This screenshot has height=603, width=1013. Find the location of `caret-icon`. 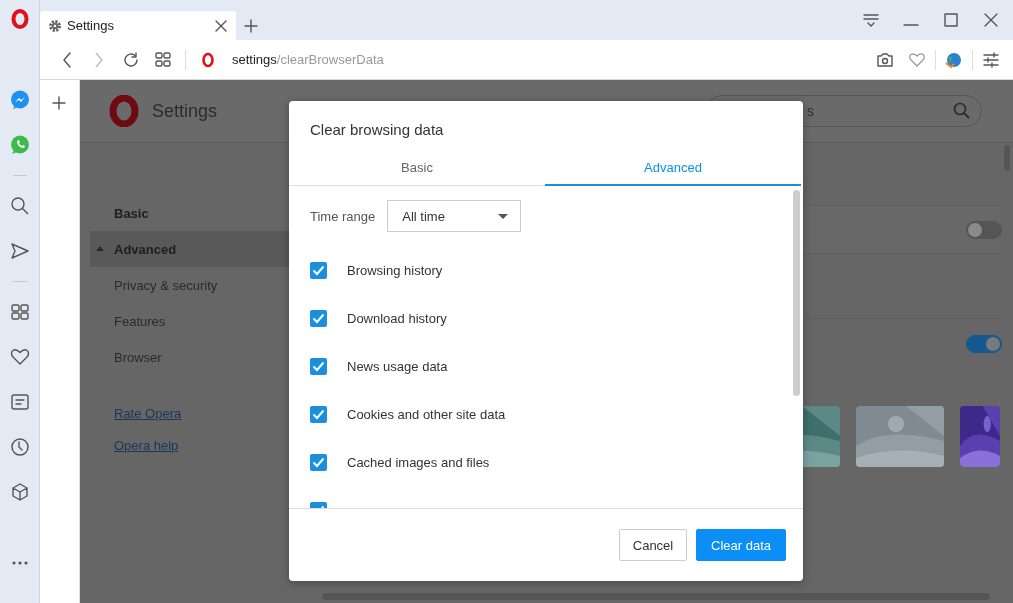

caret-icon is located at coordinates (503, 216).